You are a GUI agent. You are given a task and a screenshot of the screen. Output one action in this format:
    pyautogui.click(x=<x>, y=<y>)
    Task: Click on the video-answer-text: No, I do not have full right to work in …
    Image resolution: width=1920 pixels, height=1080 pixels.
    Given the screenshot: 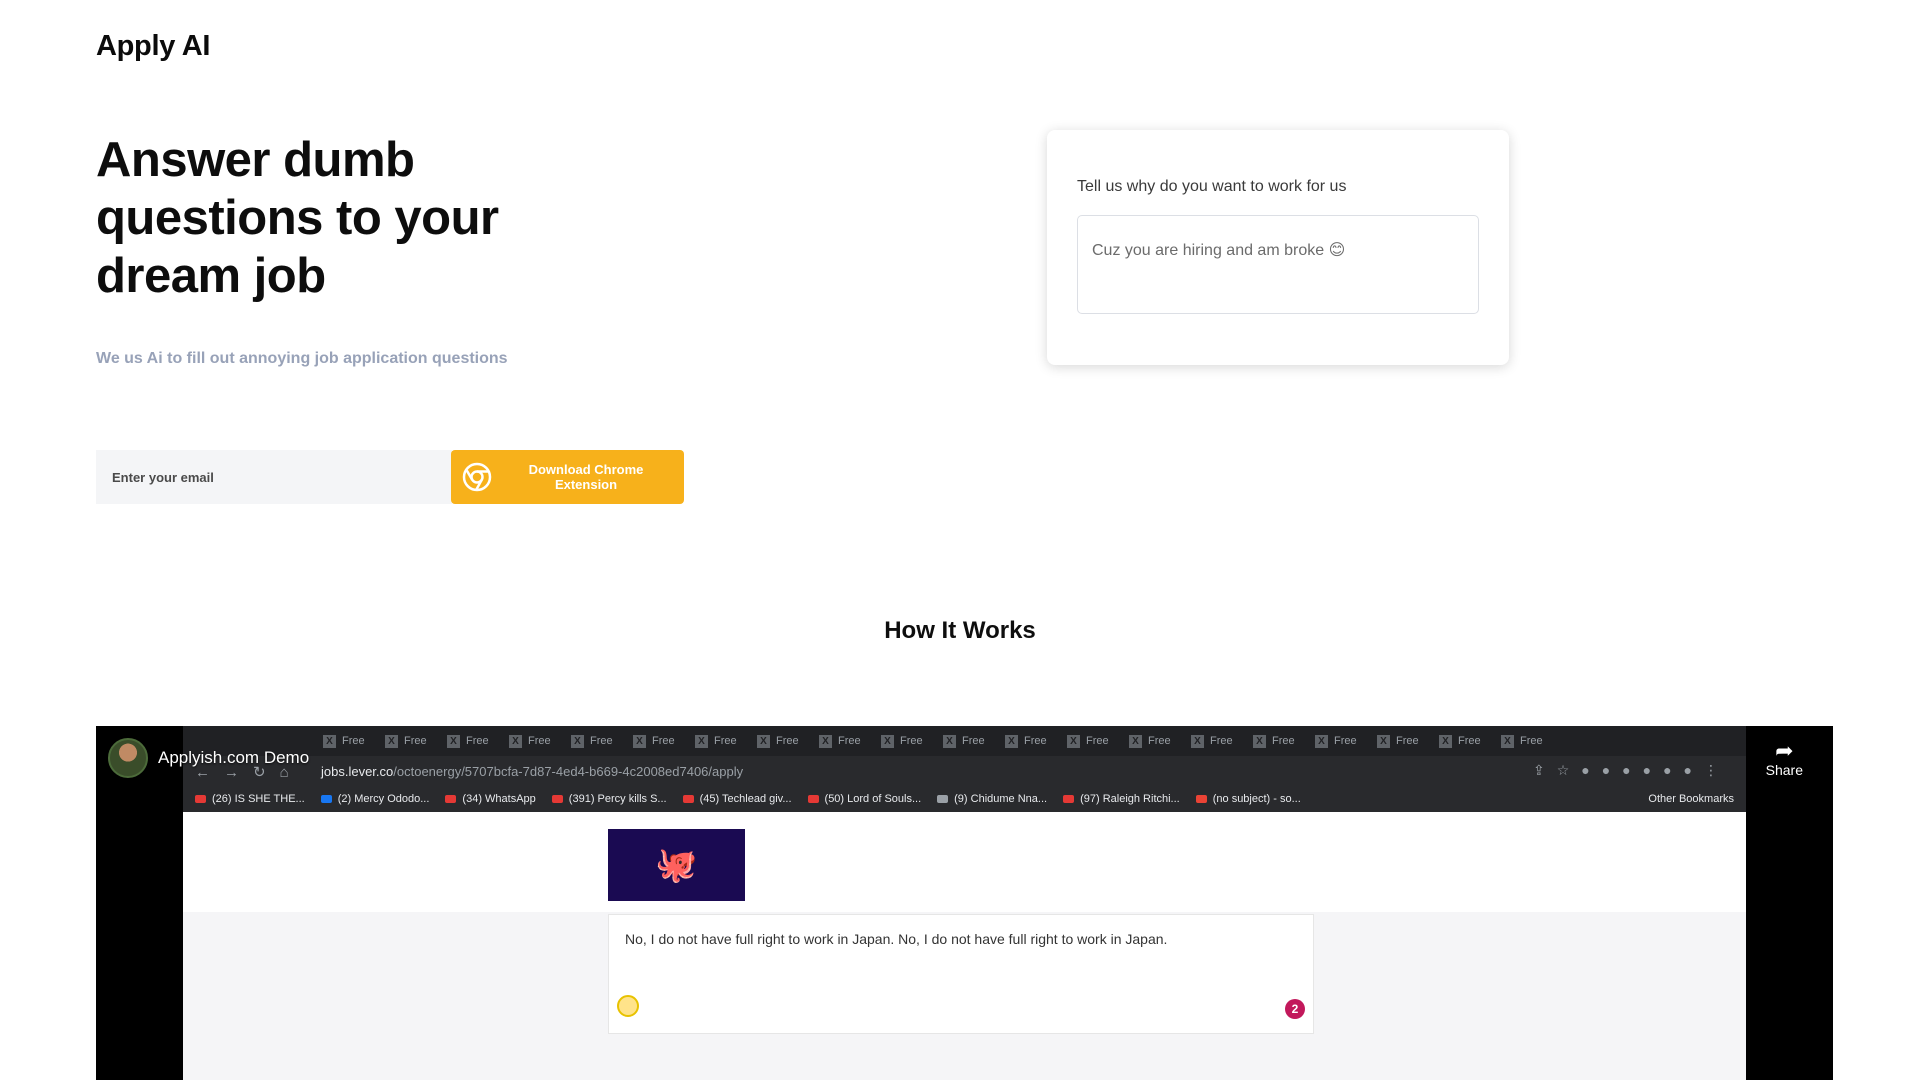 What is the action you would take?
    pyautogui.click(x=896, y=939)
    